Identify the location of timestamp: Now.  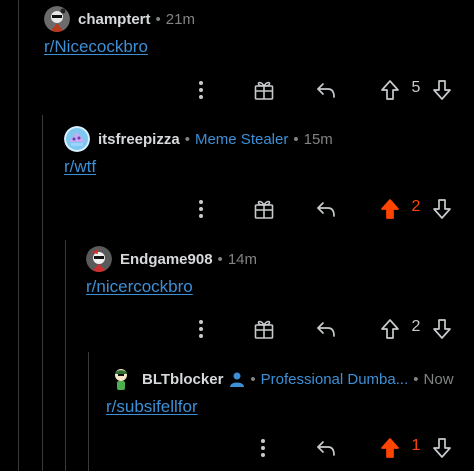
(438, 379).